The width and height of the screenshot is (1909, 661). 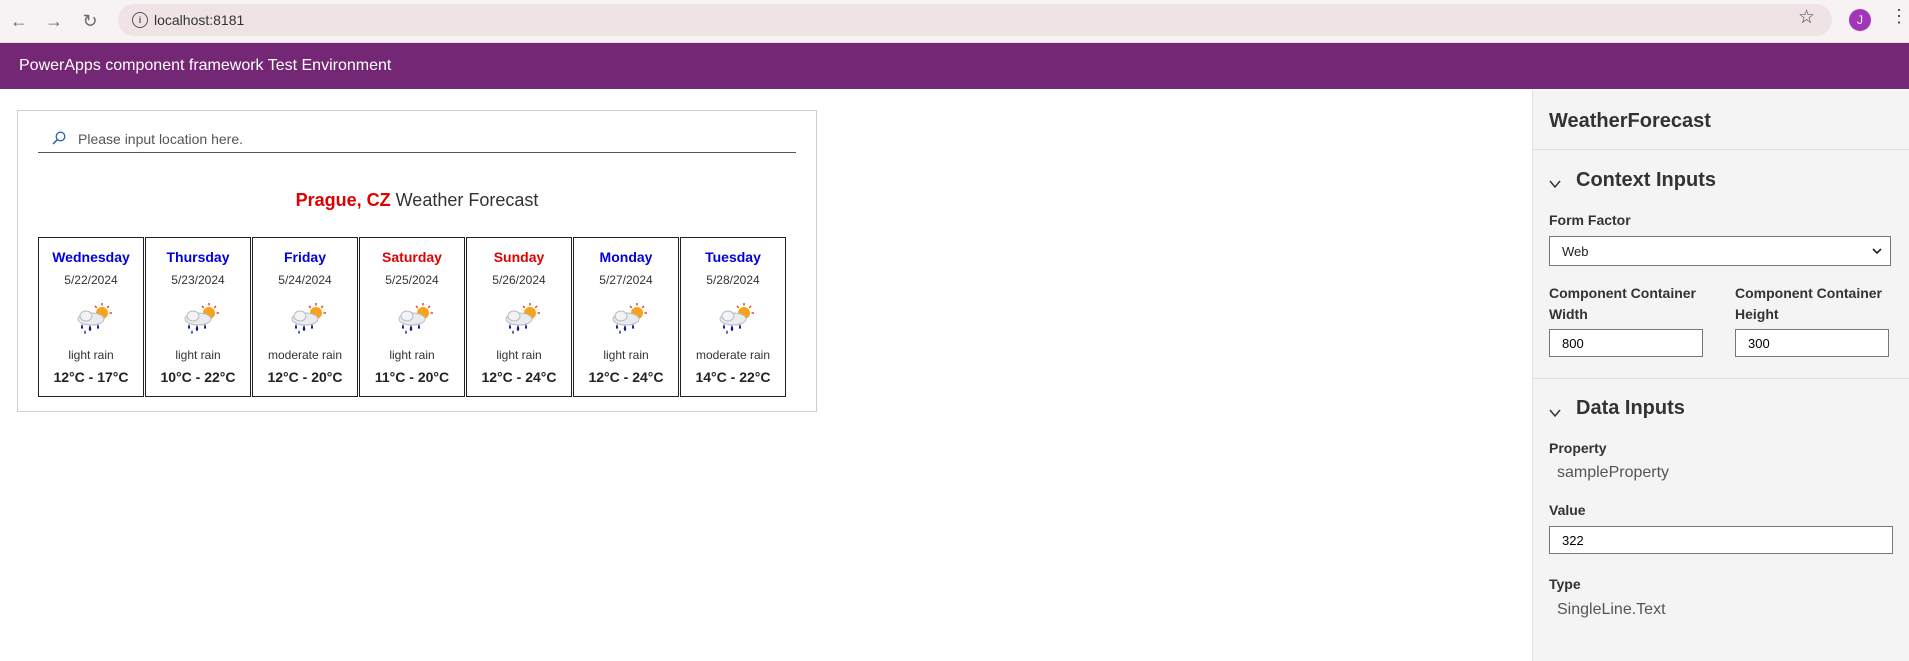 I want to click on value-input, so click(x=1721, y=540).